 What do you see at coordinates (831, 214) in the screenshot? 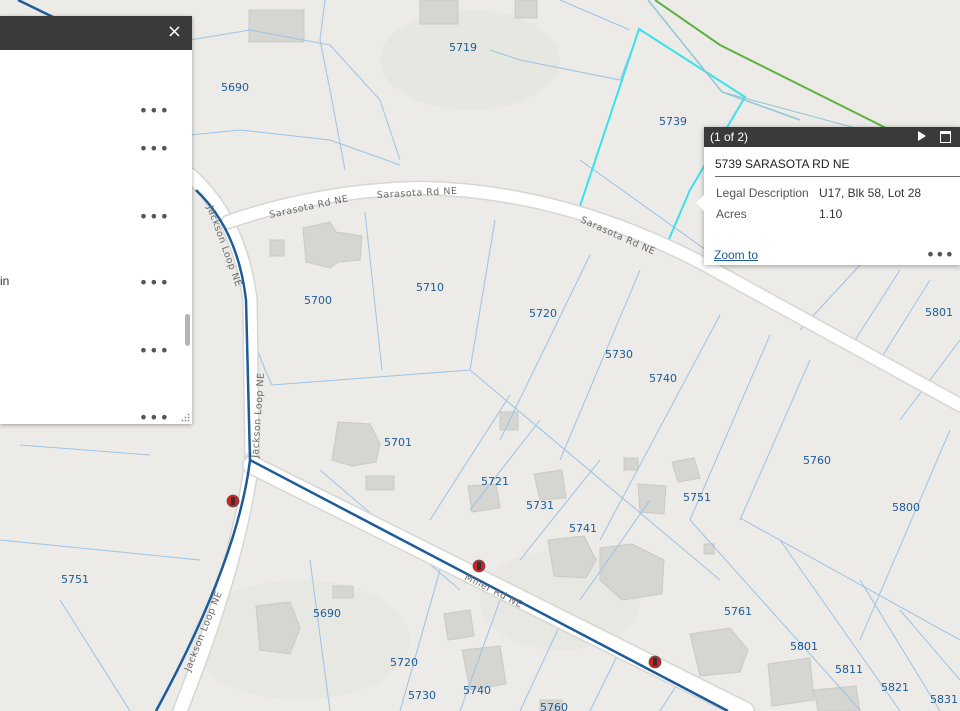
I see `field-value: 1.10` at bounding box center [831, 214].